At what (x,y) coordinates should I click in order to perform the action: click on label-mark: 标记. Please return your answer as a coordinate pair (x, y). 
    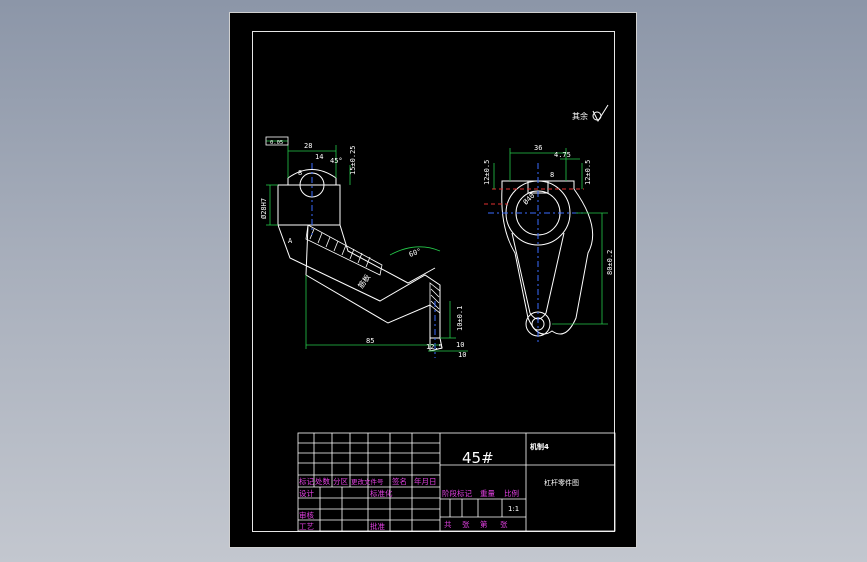
    Looking at the image, I should click on (306, 481).